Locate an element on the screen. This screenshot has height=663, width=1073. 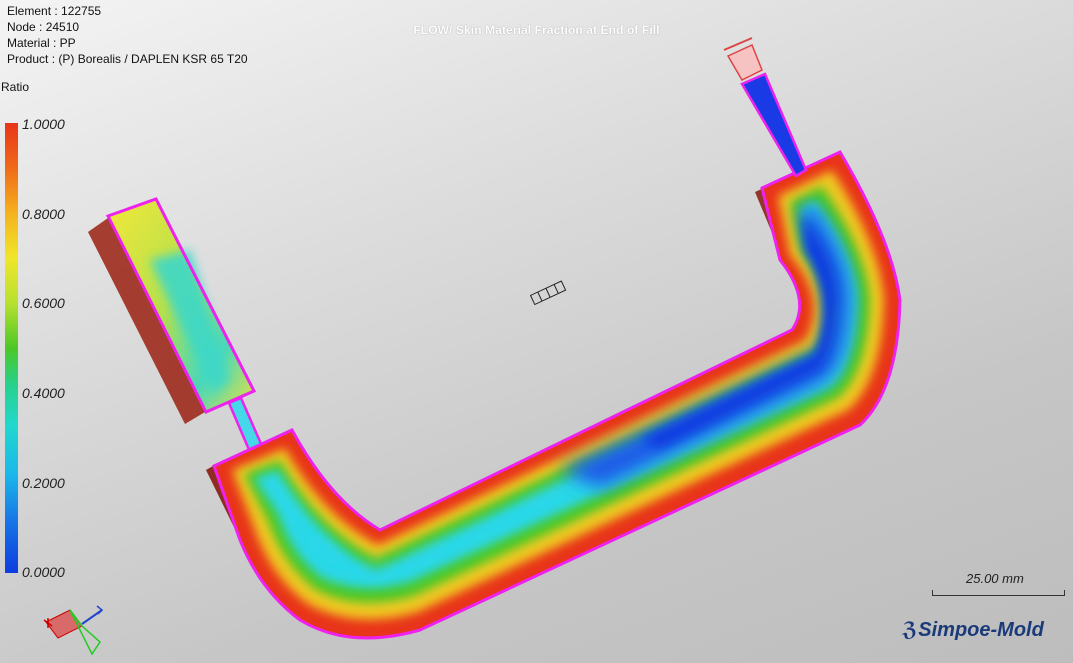
gate-connector is located at coordinates (245, 425).